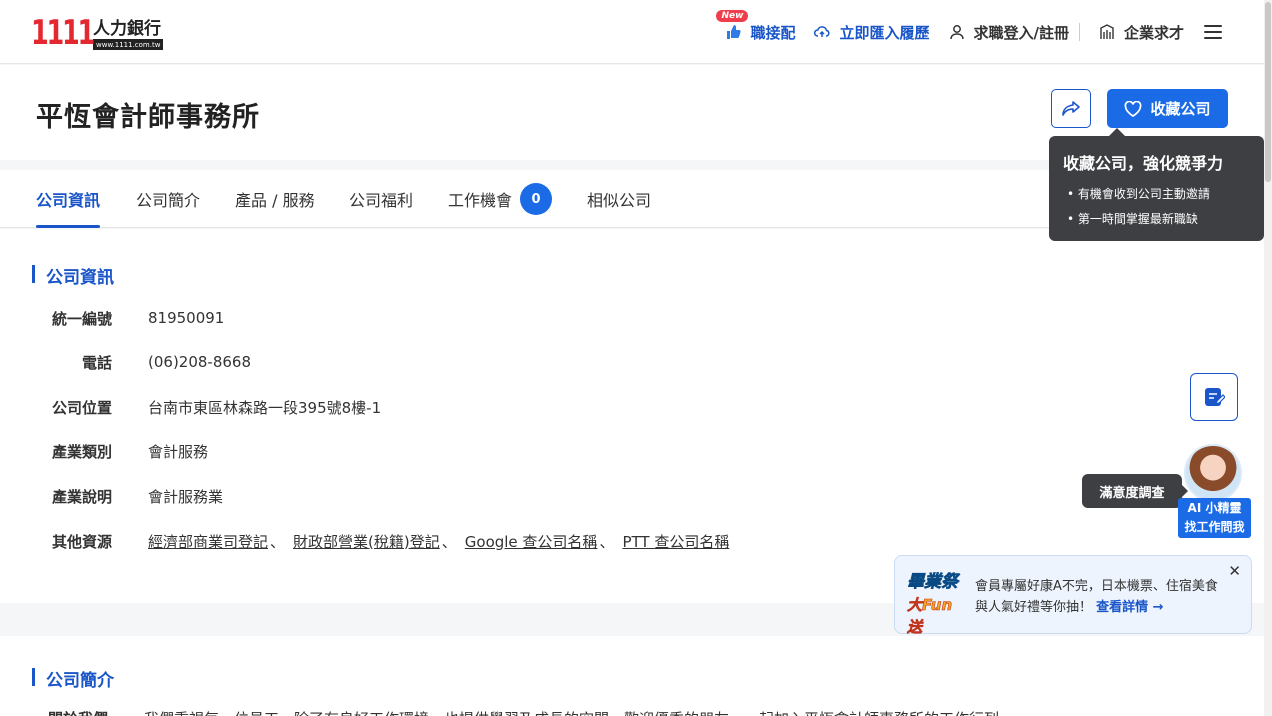 The image size is (1272, 716). What do you see at coordinates (733, 32) in the screenshot?
I see `thumbs-up-icon` at bounding box center [733, 32].